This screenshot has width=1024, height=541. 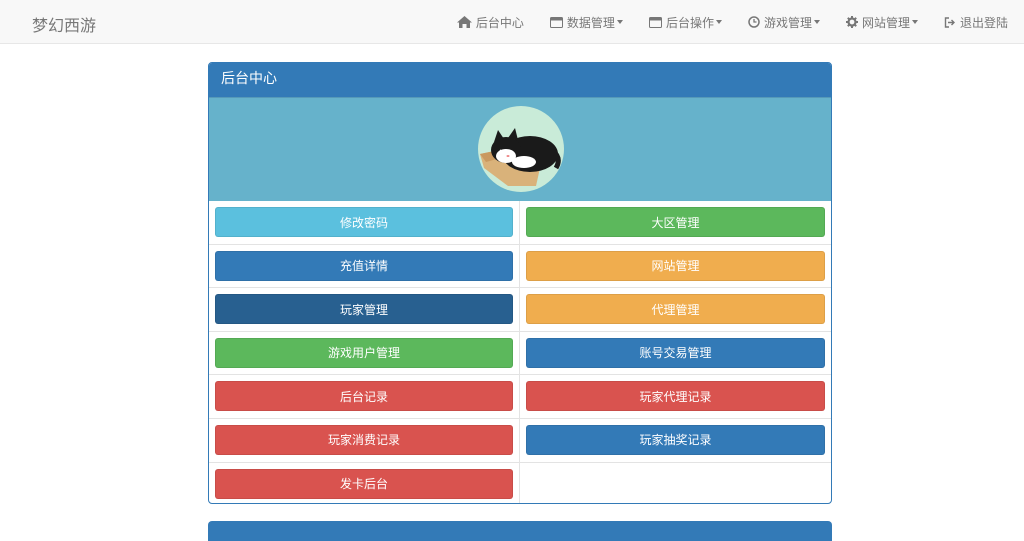 I want to click on logout-icon, so click(x=950, y=22).